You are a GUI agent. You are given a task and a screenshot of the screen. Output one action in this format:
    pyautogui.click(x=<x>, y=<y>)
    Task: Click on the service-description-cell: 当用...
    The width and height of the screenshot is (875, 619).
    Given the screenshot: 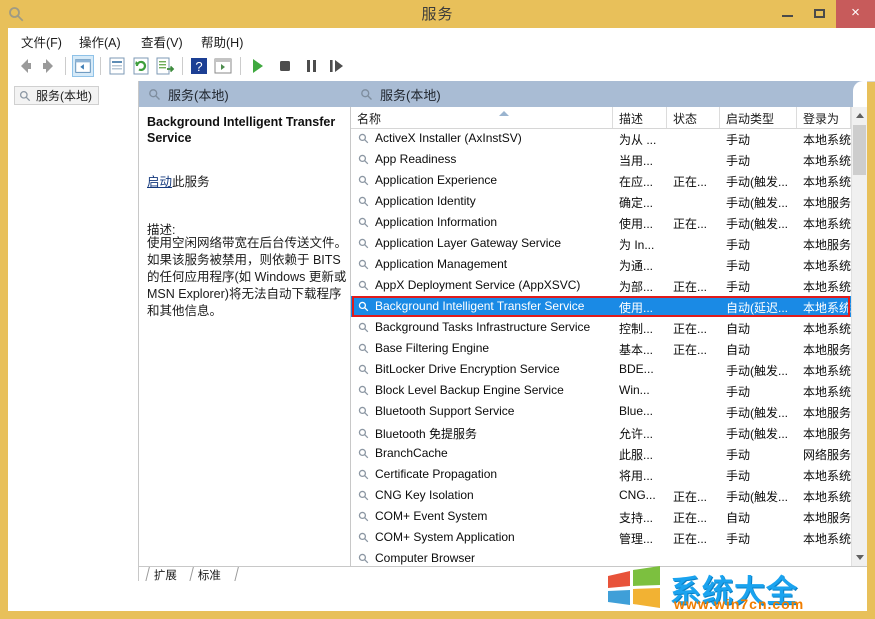 What is the action you would take?
    pyautogui.click(x=636, y=161)
    